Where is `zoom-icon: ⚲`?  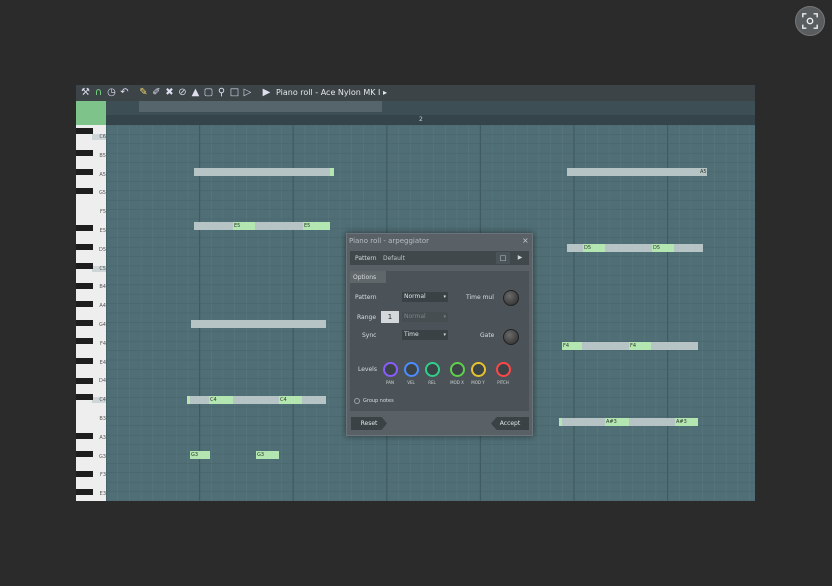 zoom-icon: ⚲ is located at coordinates (221, 92).